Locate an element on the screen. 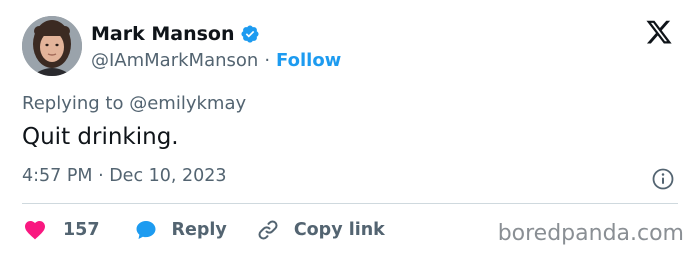 The image size is (700, 256). verified-badge-icon is located at coordinates (250, 34).